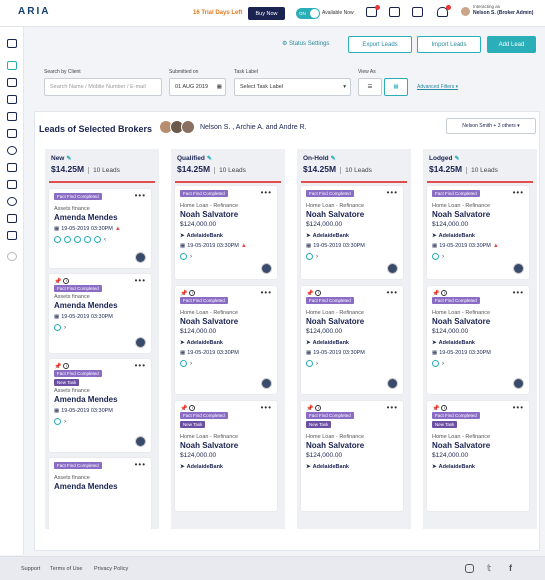  What do you see at coordinates (12, 201) in the screenshot?
I see `at-icon` at bounding box center [12, 201].